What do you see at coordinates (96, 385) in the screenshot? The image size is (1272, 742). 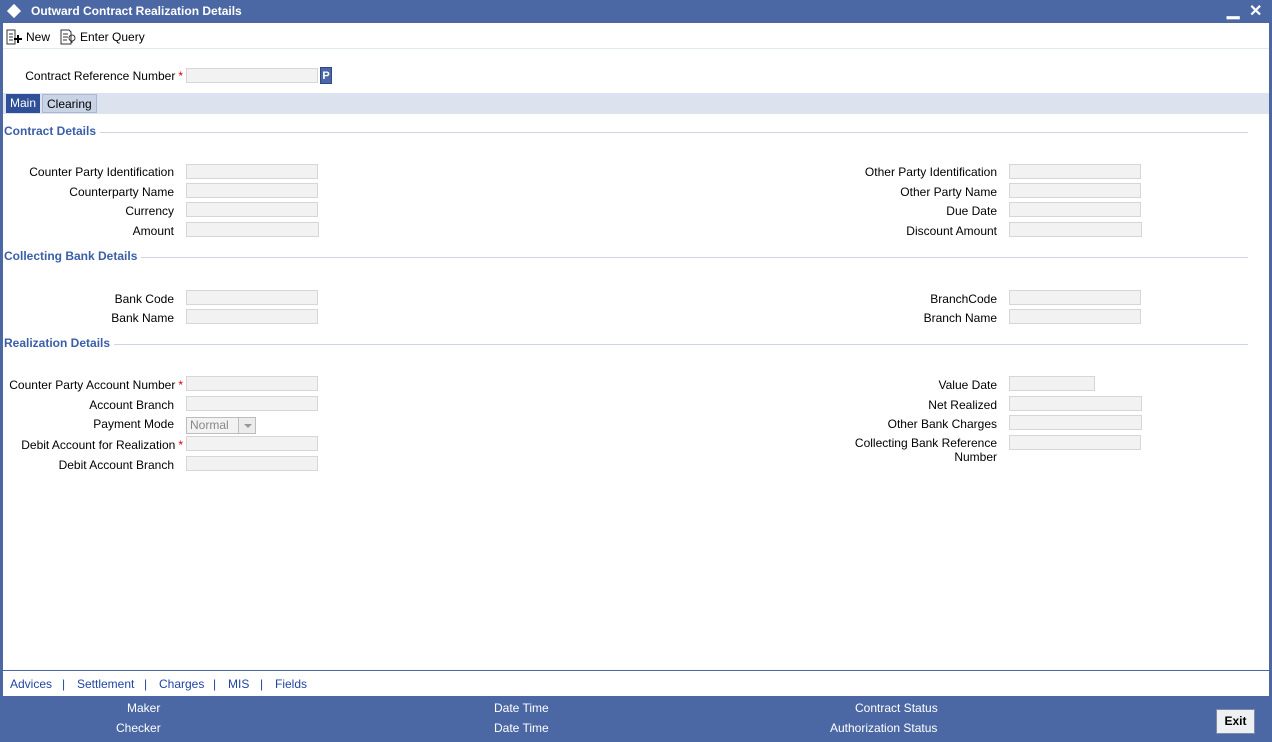 I see `counter-party-account-number-label: Counter Party Account Number *` at bounding box center [96, 385].